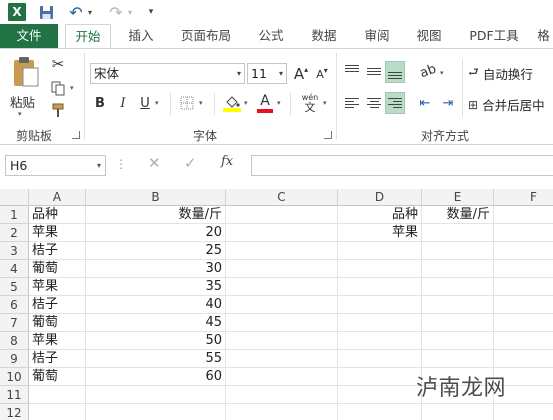  I want to click on cell-f3, so click(523, 251).